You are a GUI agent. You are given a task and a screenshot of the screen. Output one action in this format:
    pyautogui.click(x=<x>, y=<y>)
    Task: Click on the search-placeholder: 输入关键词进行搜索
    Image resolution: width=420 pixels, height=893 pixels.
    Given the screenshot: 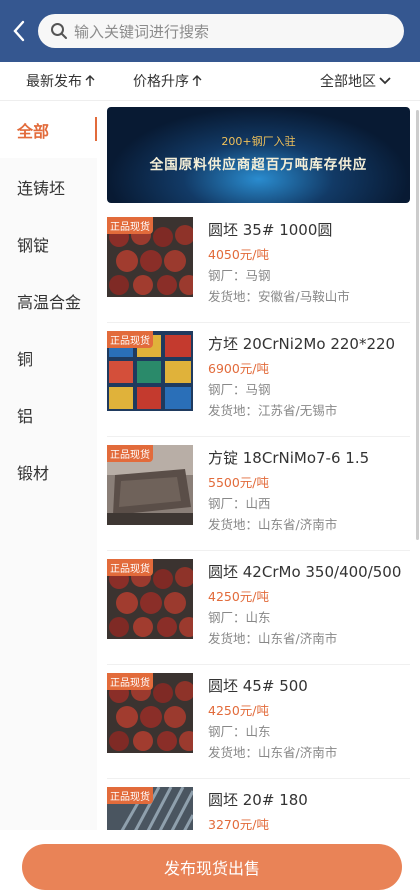 What is the action you would take?
    pyautogui.click(x=142, y=31)
    